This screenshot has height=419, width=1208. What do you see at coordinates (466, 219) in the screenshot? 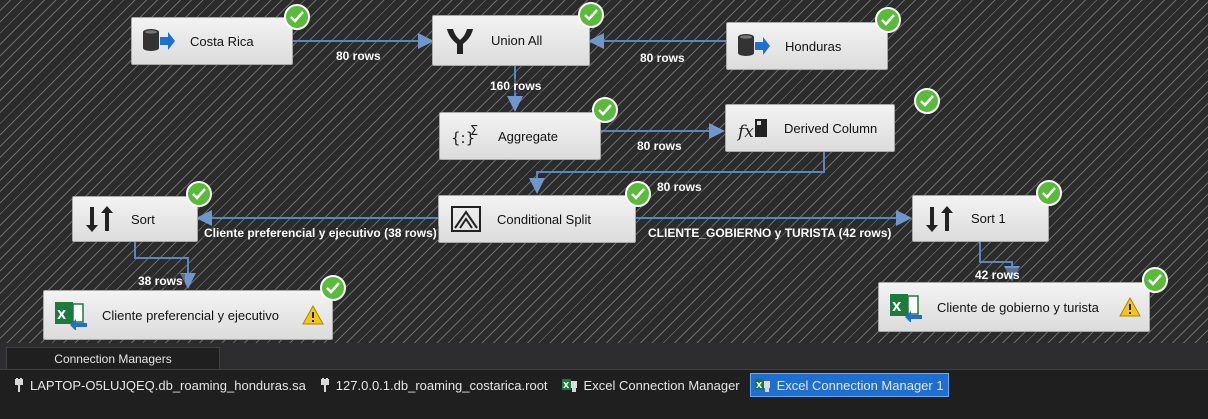
I see `conditional-split-icon` at bounding box center [466, 219].